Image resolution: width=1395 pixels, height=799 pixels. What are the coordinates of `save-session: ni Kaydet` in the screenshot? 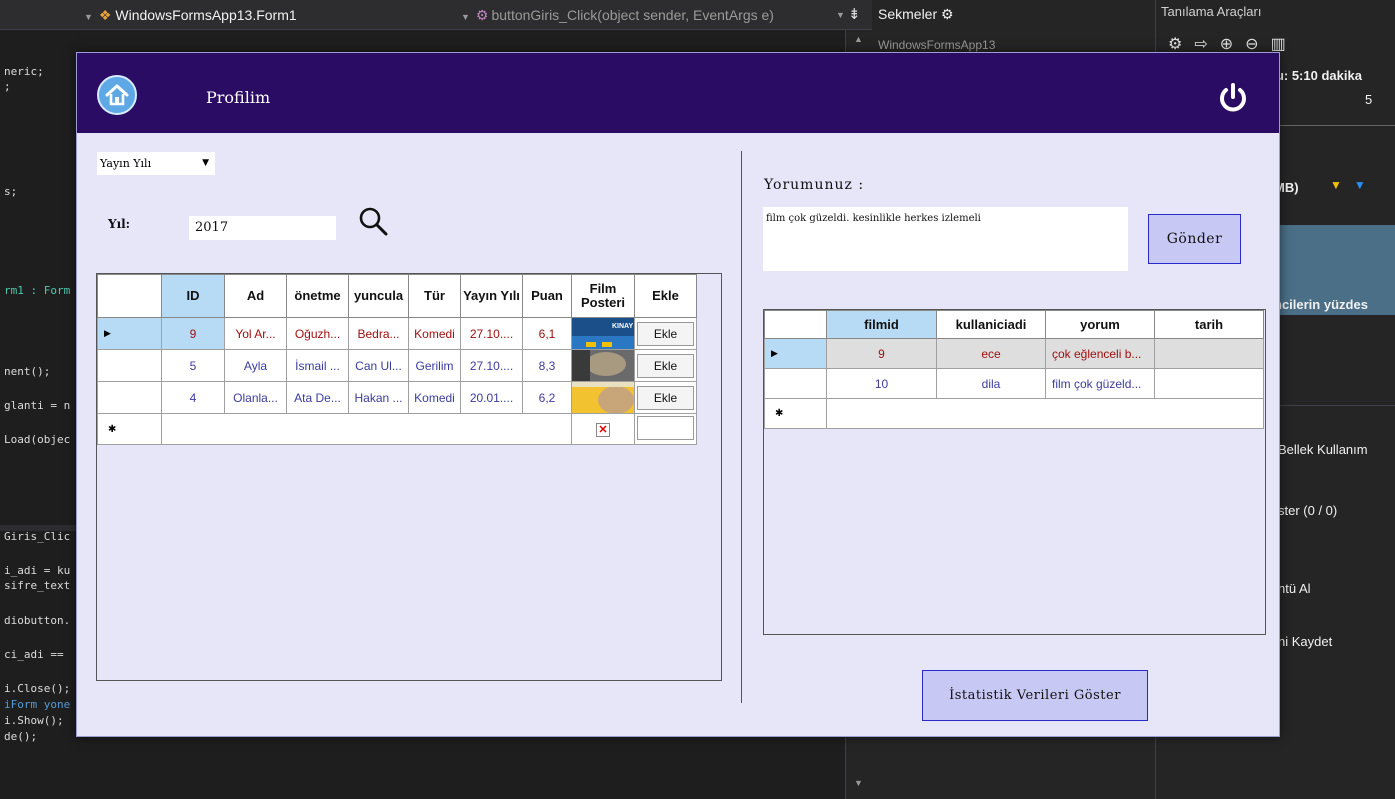 It's located at (1305, 641).